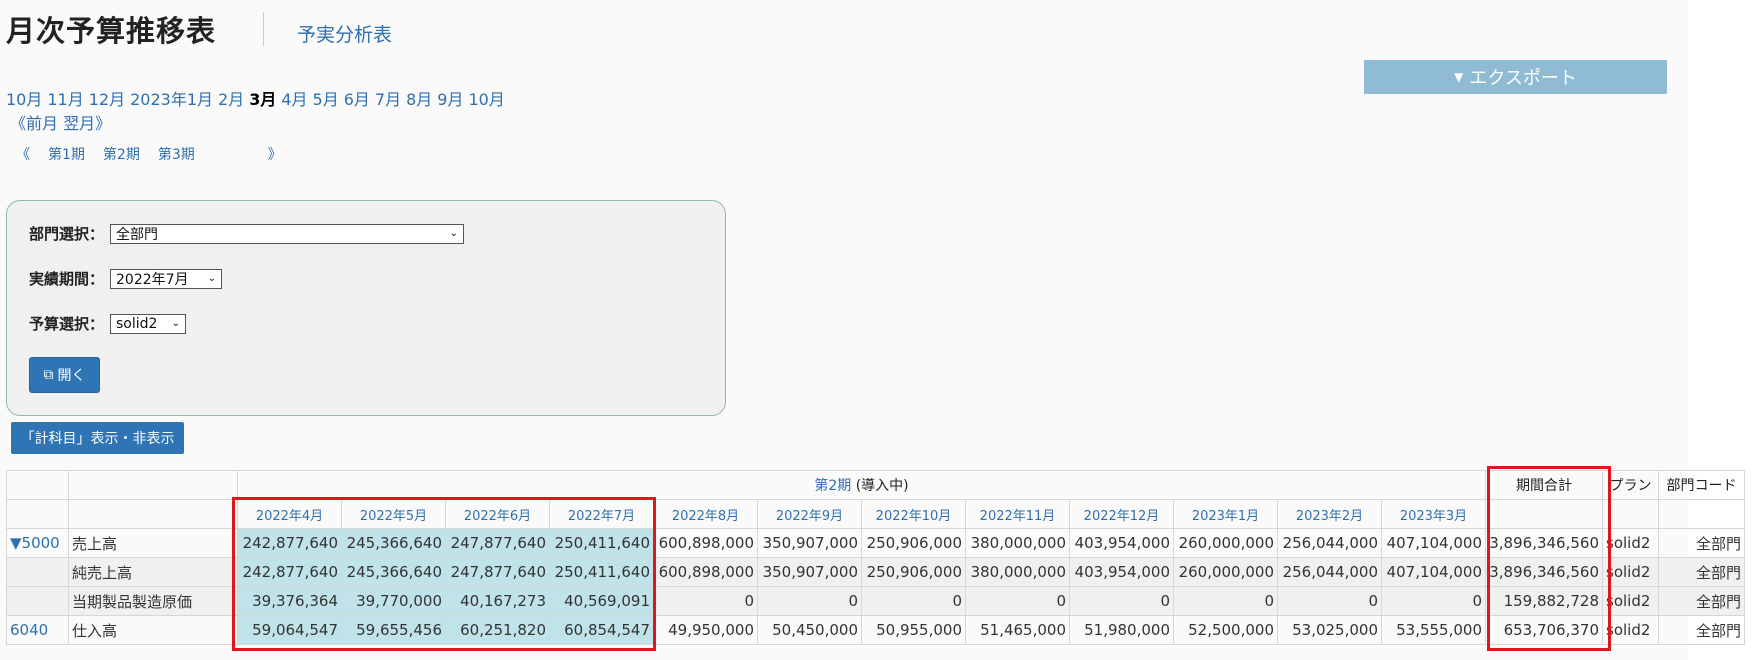  I want to click on month-header: 2022年10月, so click(913, 514).